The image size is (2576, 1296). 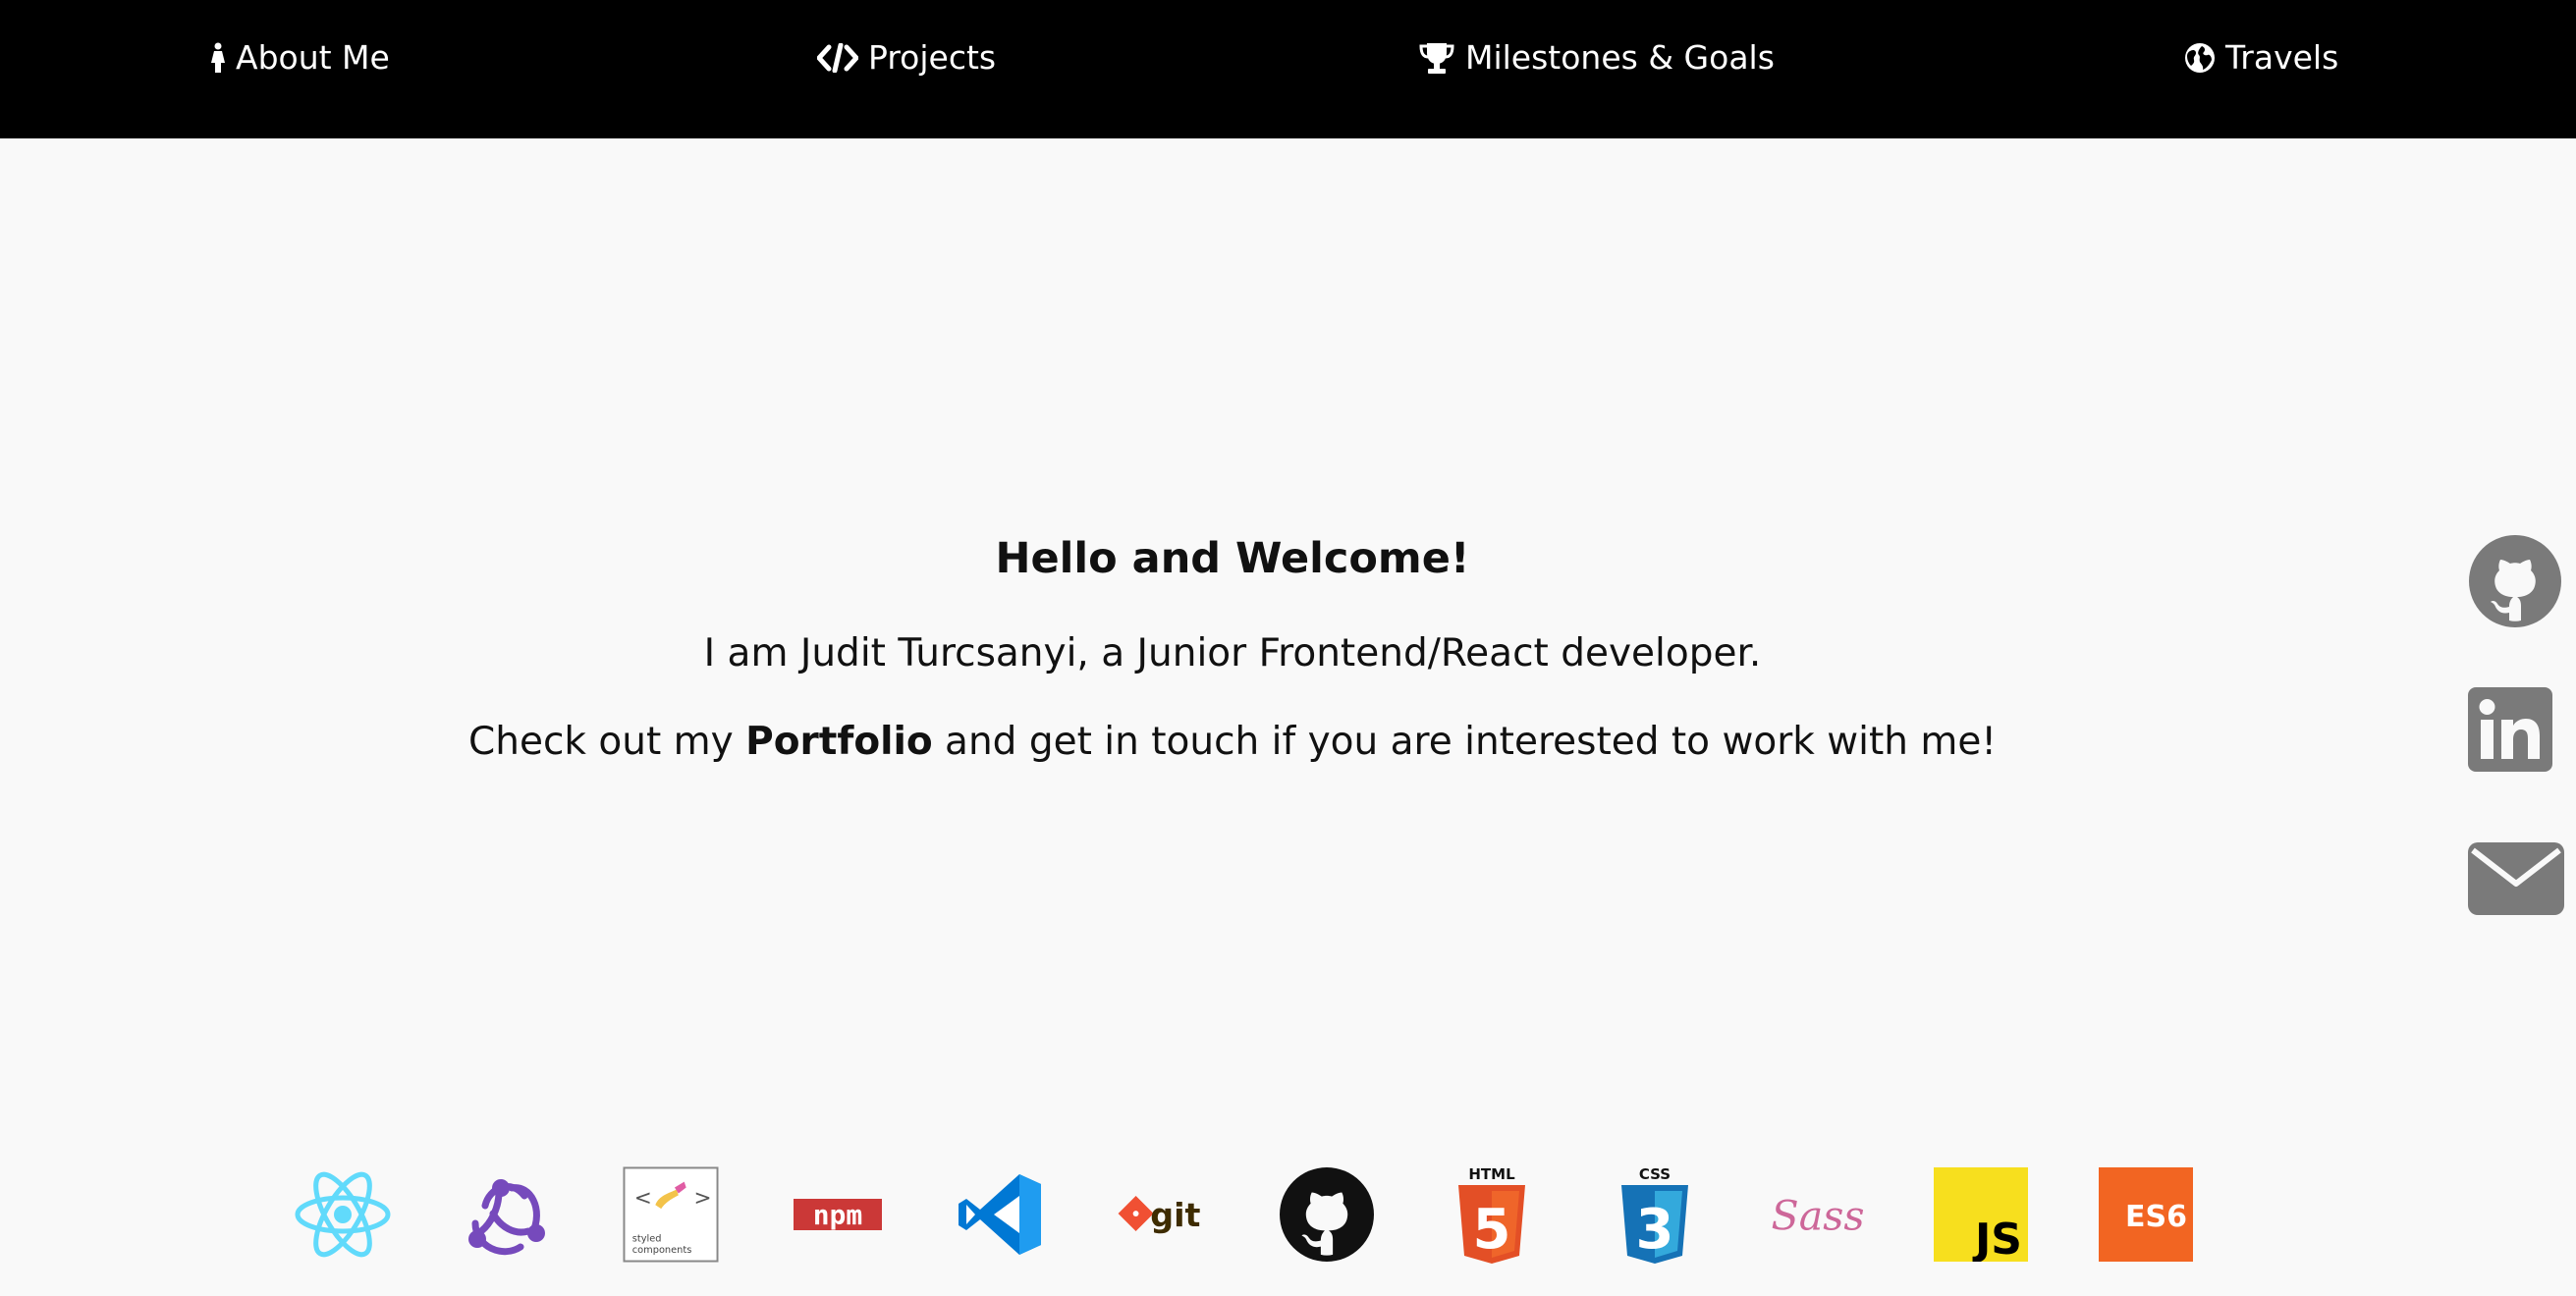 I want to click on css-text: CSS, so click(x=1655, y=1174).